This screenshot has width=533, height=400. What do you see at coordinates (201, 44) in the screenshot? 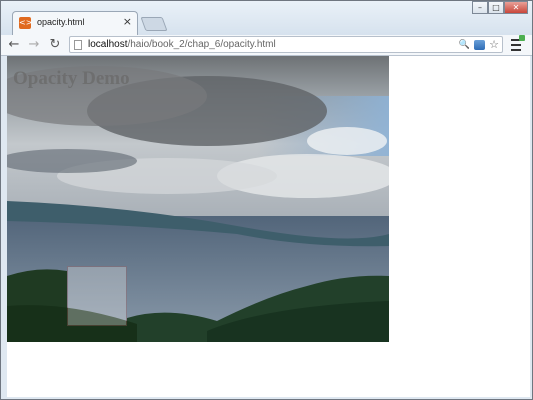
I see `url-path: /haio/book_2/chap_6/opacity.html` at bounding box center [201, 44].